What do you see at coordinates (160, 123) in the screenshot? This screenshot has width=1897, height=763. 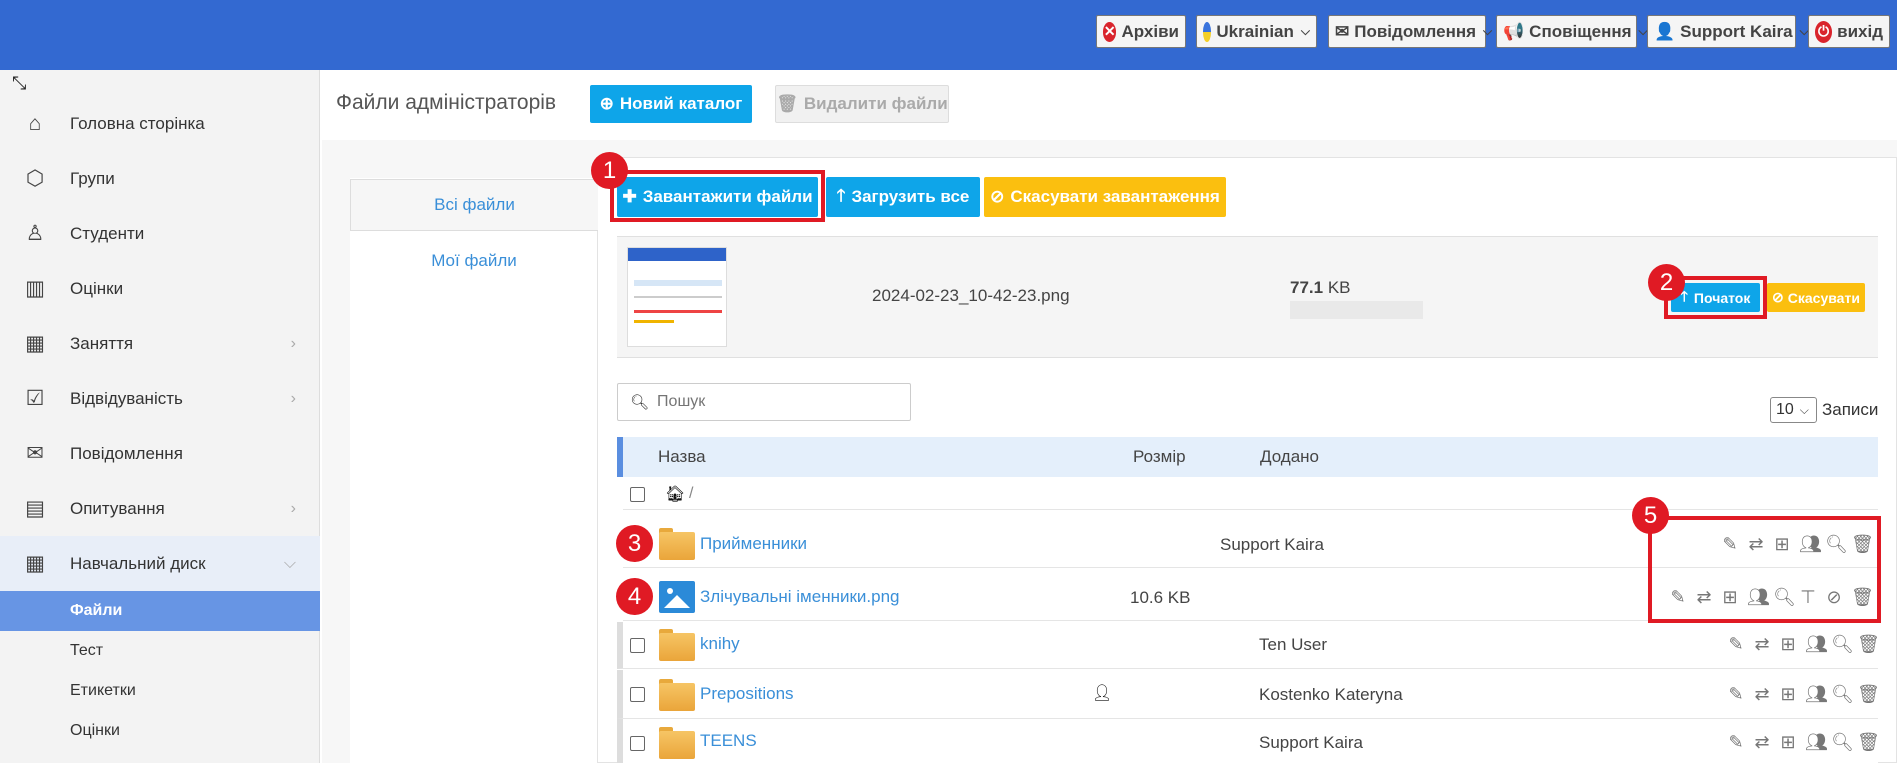 I see `sidebar-item-home: ⌂ Головна сторінка` at bounding box center [160, 123].